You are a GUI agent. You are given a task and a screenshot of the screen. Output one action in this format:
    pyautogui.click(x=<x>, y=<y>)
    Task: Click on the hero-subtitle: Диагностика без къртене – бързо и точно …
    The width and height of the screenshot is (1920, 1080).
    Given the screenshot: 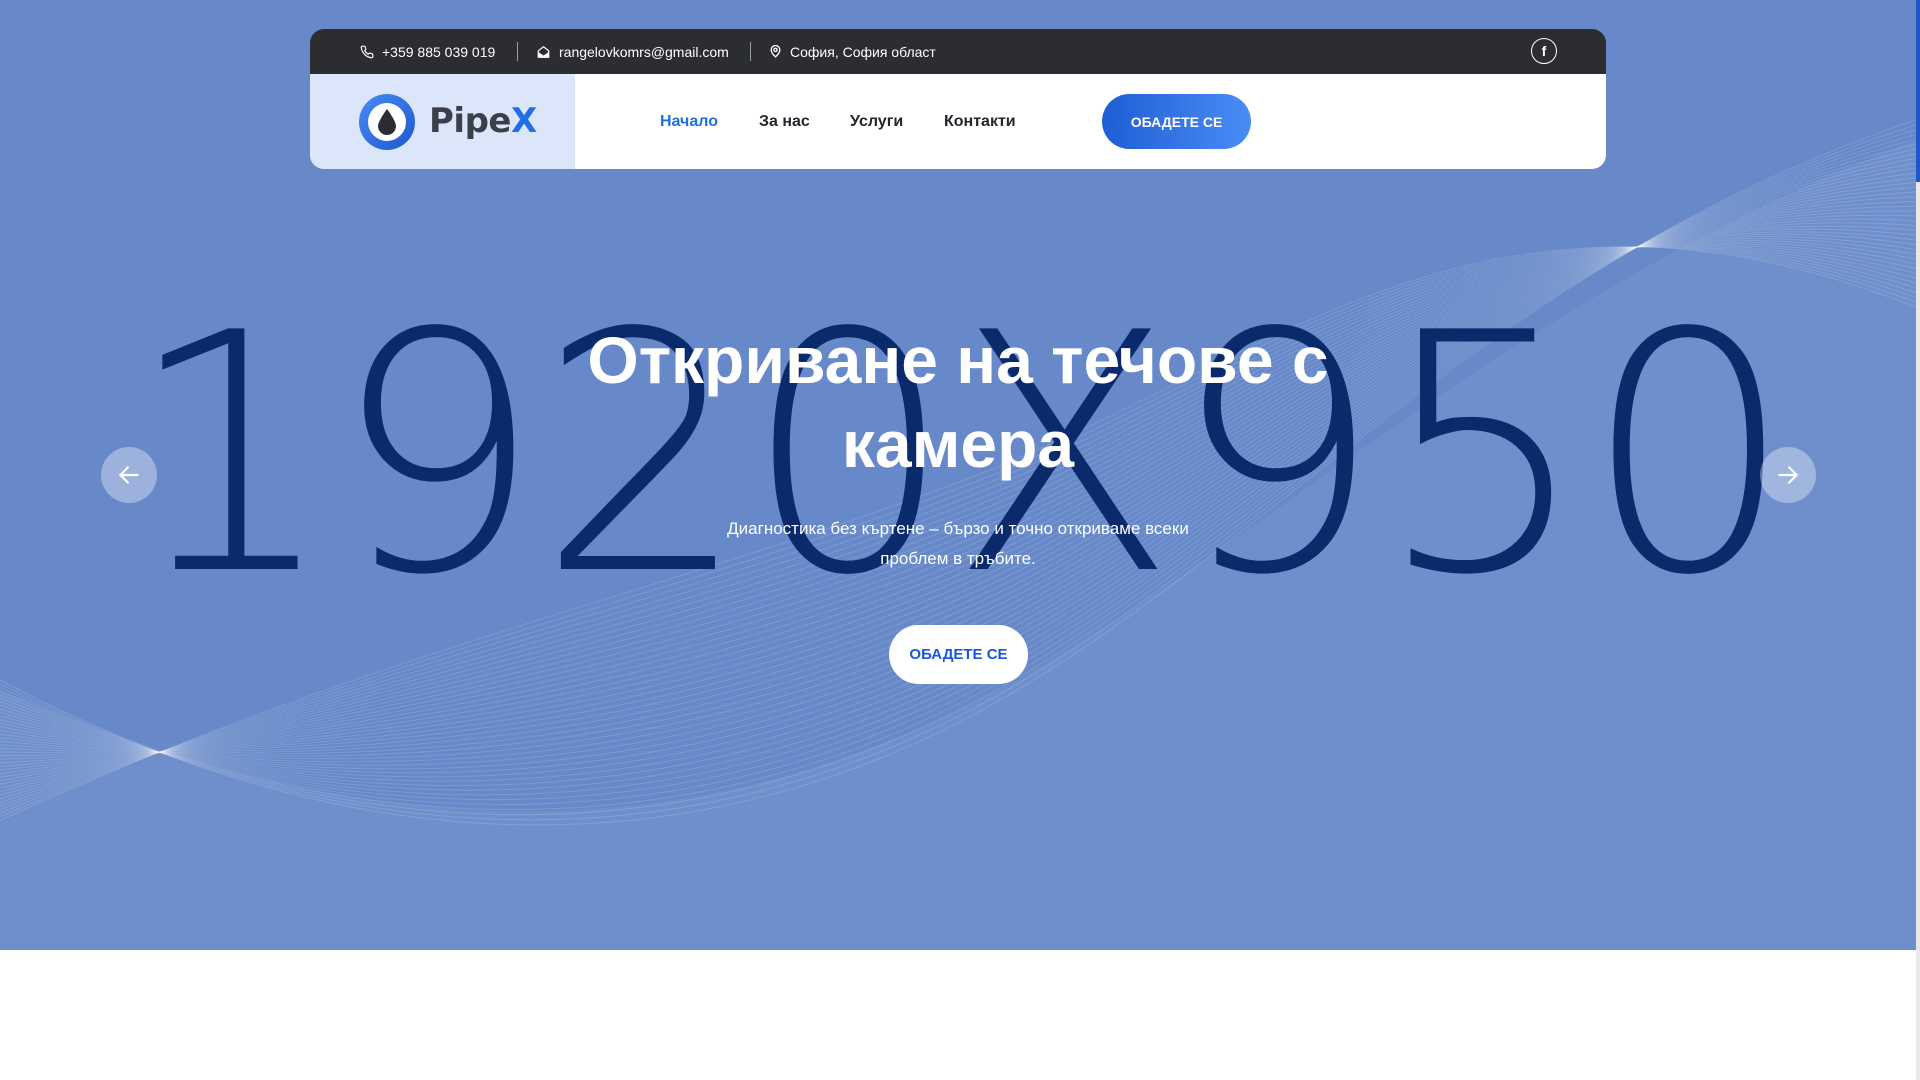 What is the action you would take?
    pyautogui.click(x=958, y=544)
    